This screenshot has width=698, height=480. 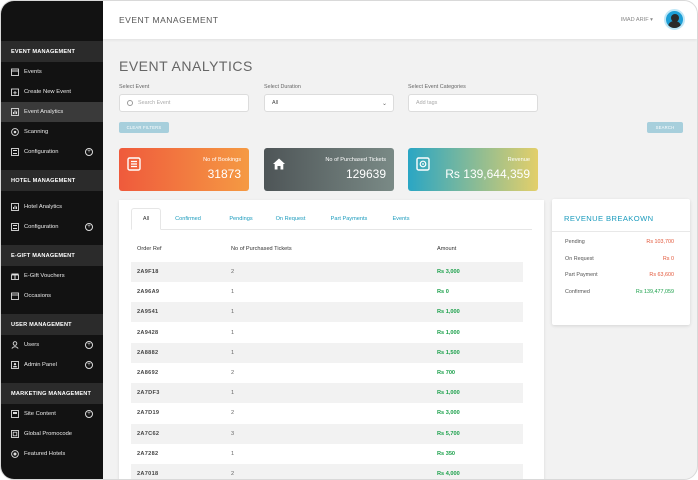 I want to click on order-ref-cell: 2A7C62, so click(x=148, y=433).